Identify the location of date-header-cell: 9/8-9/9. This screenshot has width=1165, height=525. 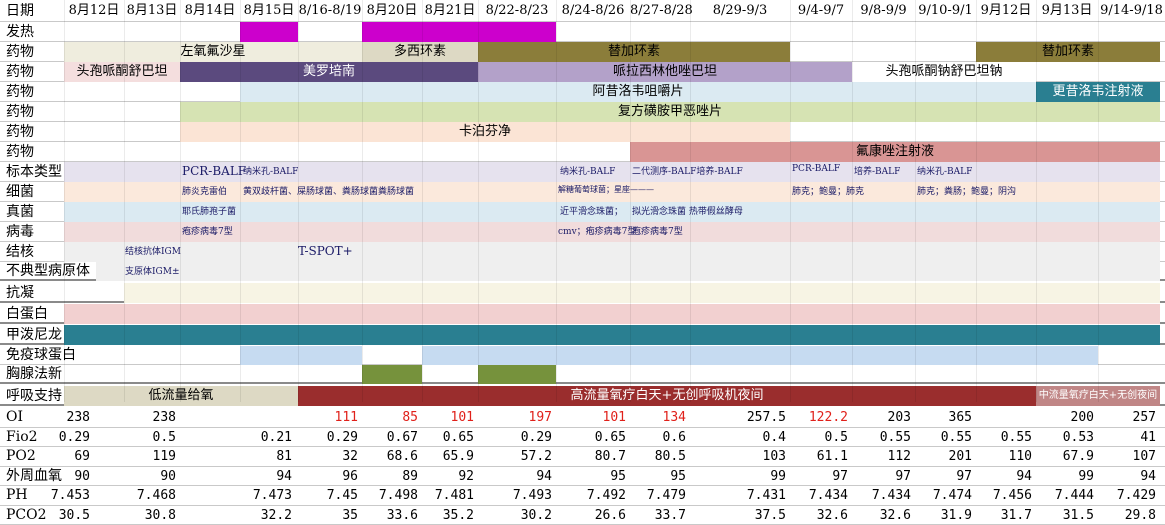
(883, 11).